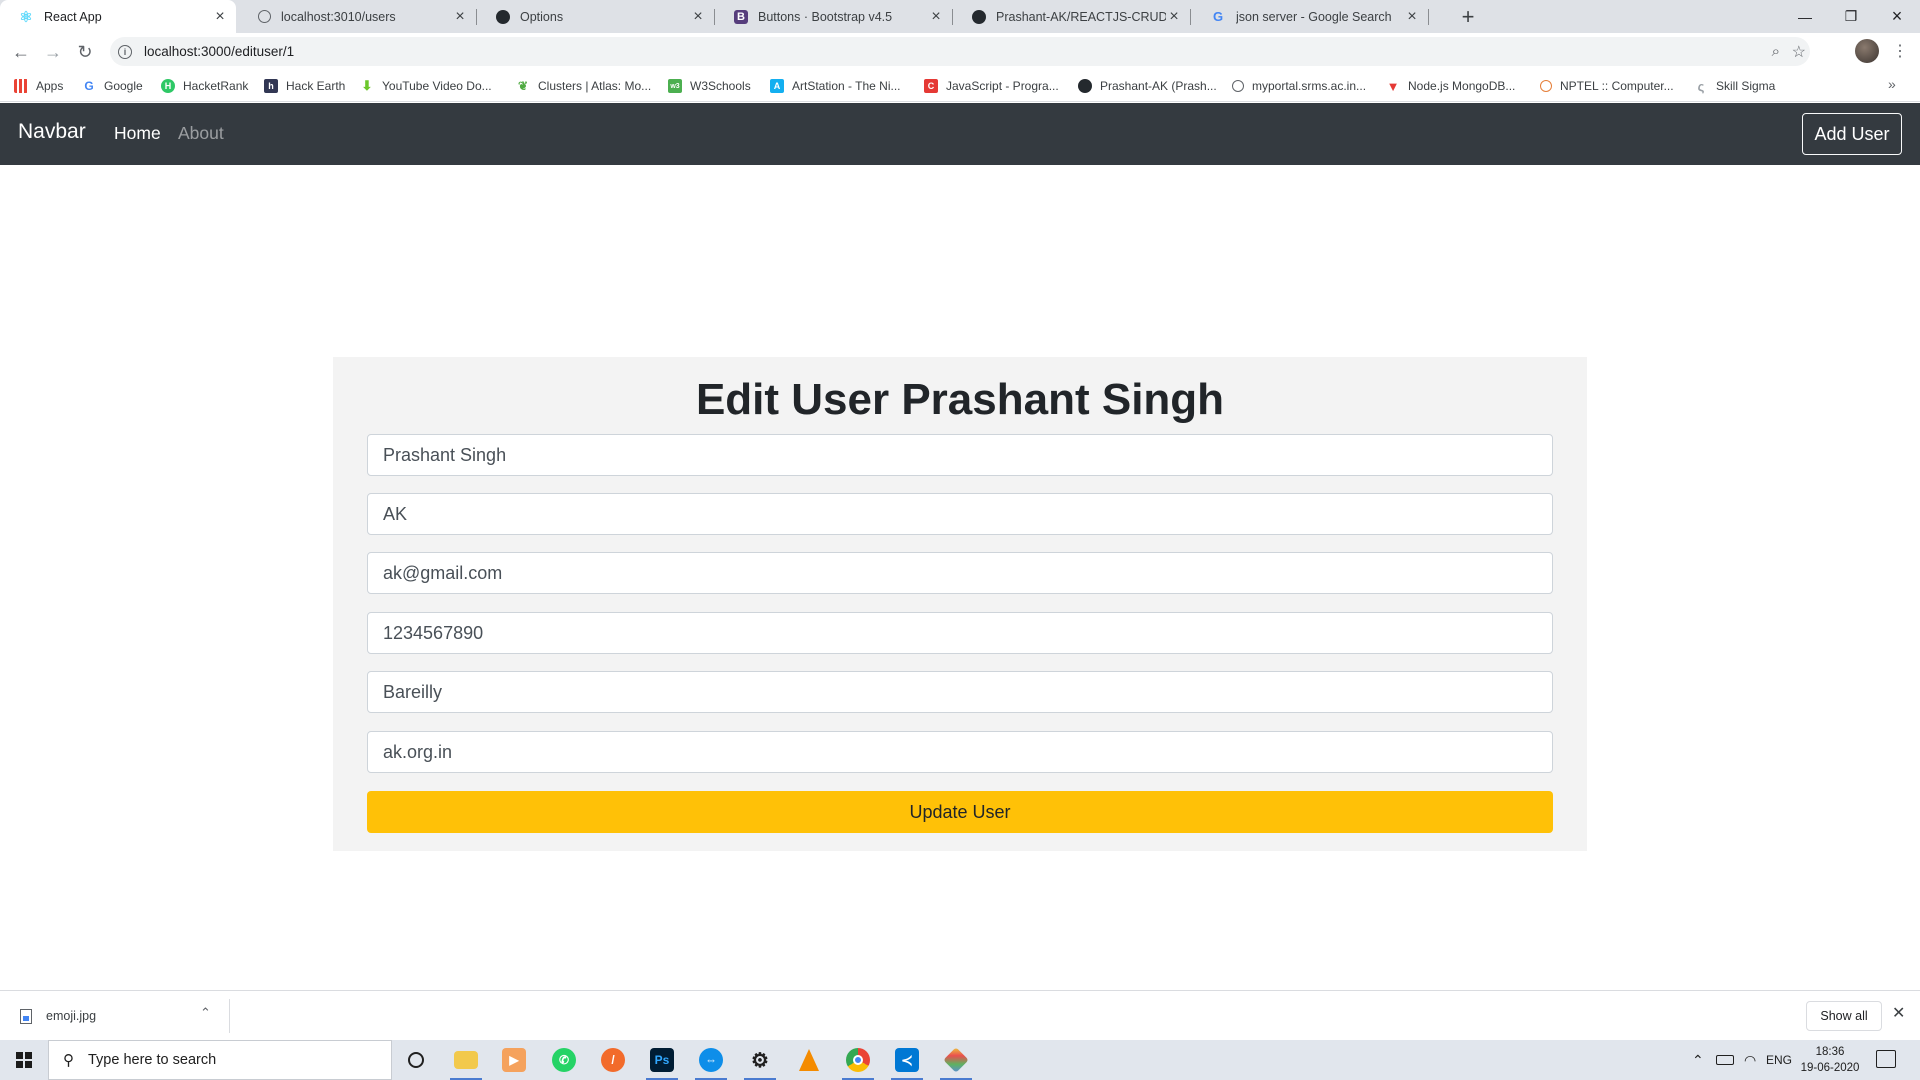  Describe the element at coordinates (50, 86) in the screenshot. I see `bookmark-label: Apps` at that location.